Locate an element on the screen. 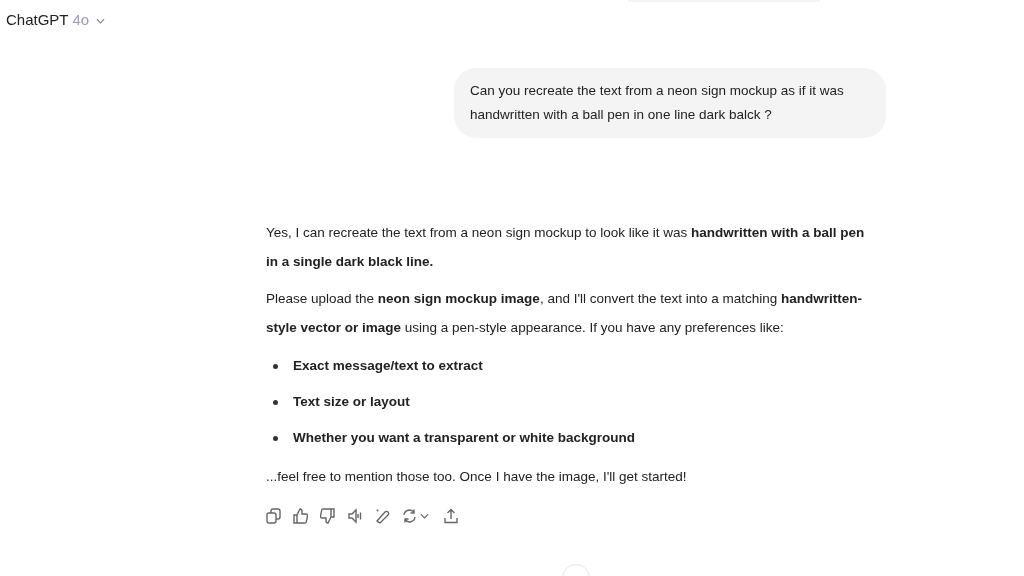  message-paragraph: ...feel free to mention those too. Once I have the image, I'll get started! is located at coordinates (477, 477).